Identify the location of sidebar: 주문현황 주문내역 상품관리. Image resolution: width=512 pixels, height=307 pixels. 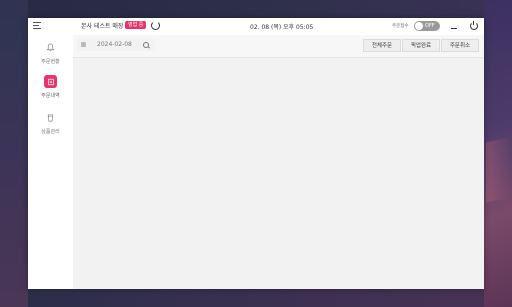
(50, 162).